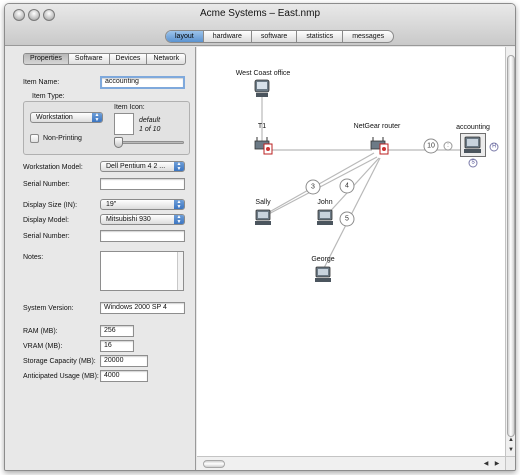  Describe the element at coordinates (150, 142) in the screenshot. I see `icon-slider-track` at that location.